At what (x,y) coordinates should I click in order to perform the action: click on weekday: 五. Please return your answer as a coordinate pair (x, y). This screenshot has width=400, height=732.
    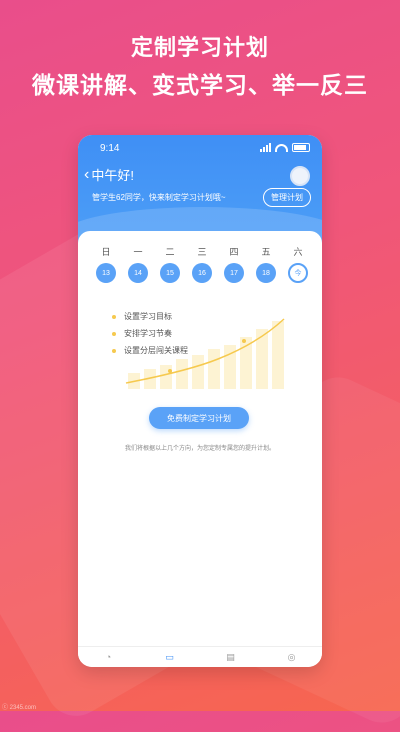
    Looking at the image, I should click on (266, 252).